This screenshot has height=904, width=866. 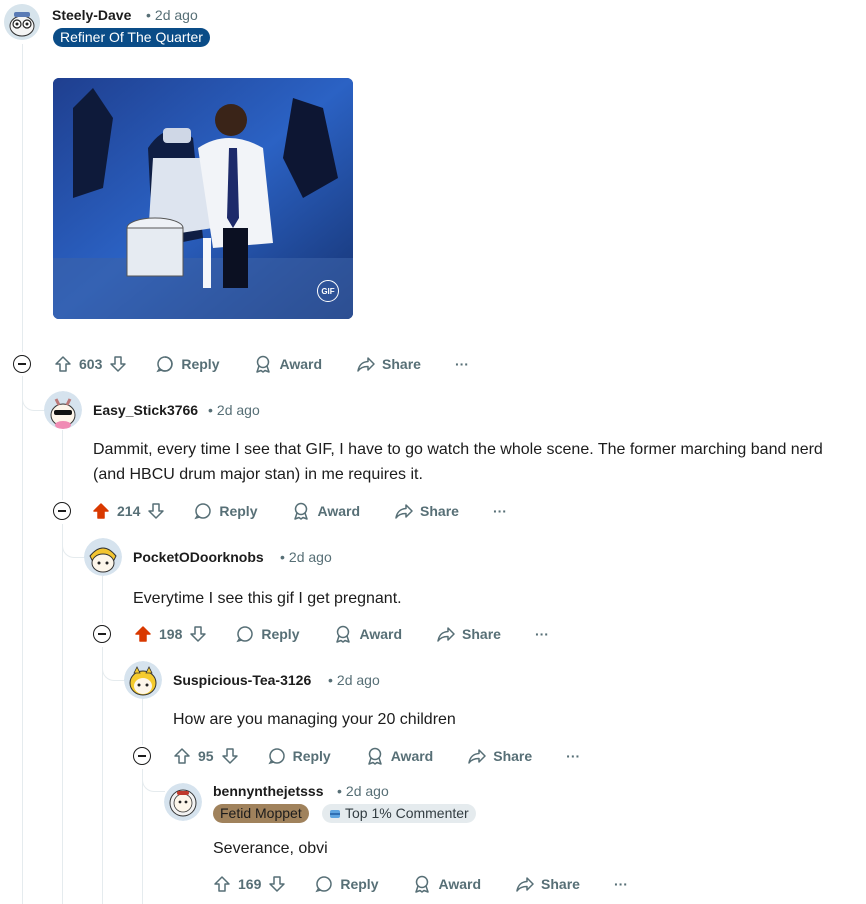 I want to click on vote-count: 169, so click(x=250, y=884).